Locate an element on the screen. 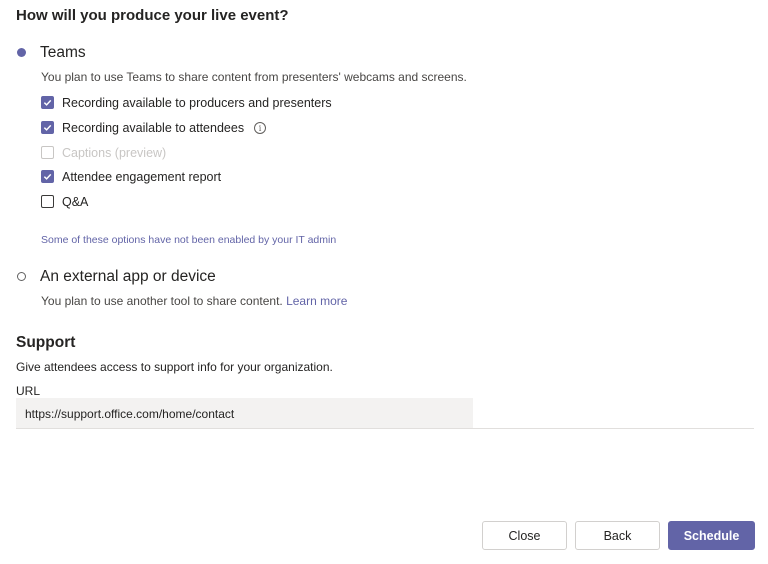 Image resolution: width=768 pixels, height=564 pixels. checkbox-label-recording-attendees: Recording available to attendees is located at coordinates (153, 128).